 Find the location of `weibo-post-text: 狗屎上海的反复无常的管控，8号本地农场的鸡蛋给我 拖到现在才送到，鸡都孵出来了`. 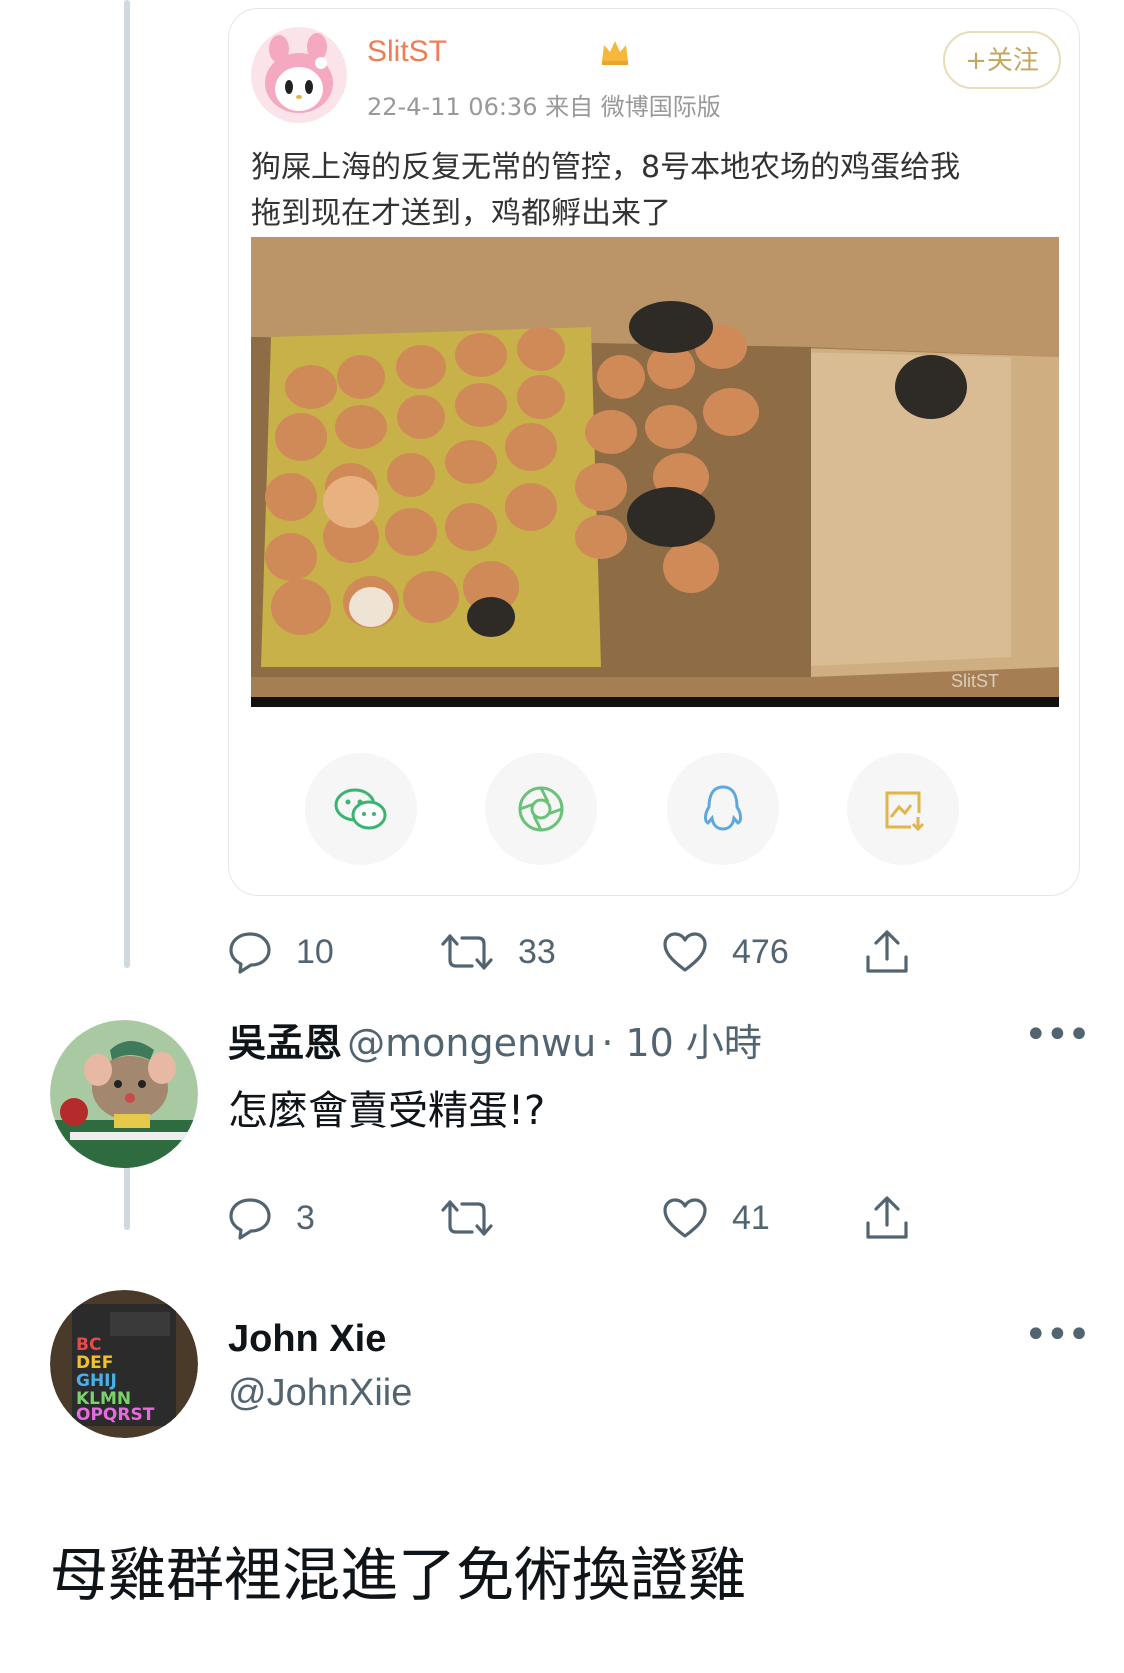

weibo-post-text: 狗屎上海的反复无常的管控，8号本地农场的鸡蛋给我 拖到现在才送到，鸡都孵出来了 is located at coordinates (656, 191).